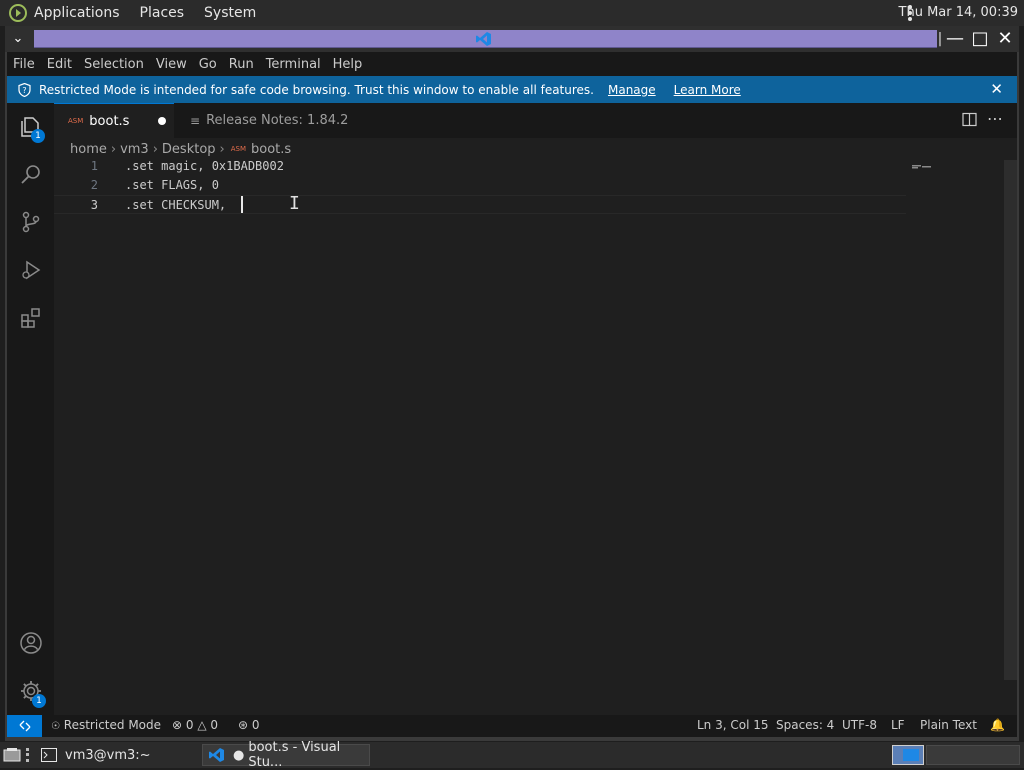 The height and width of the screenshot is (770, 1024). Describe the element at coordinates (277, 120) in the screenshot. I see `tab-label: Release Notes: 1.84.2` at that location.